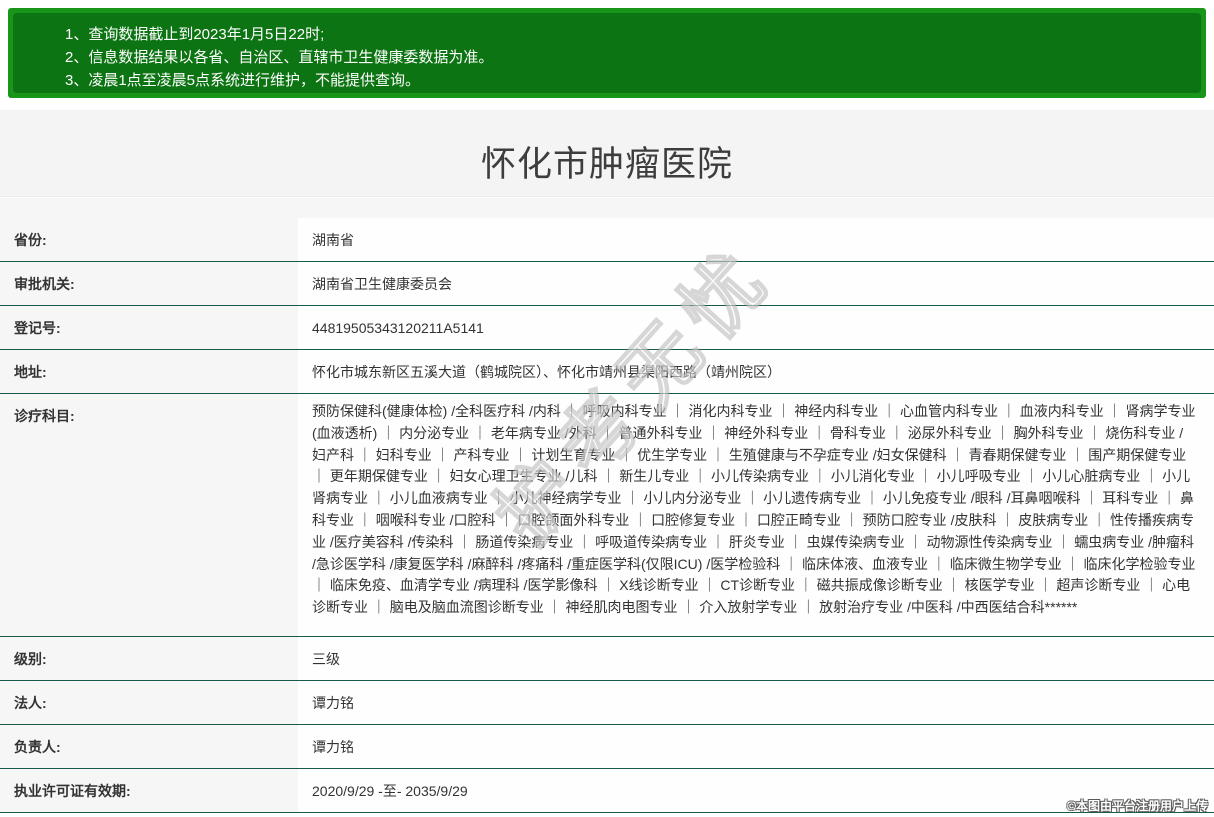 The width and height of the screenshot is (1214, 817). I want to click on row-value: 湖南省, so click(756, 239).